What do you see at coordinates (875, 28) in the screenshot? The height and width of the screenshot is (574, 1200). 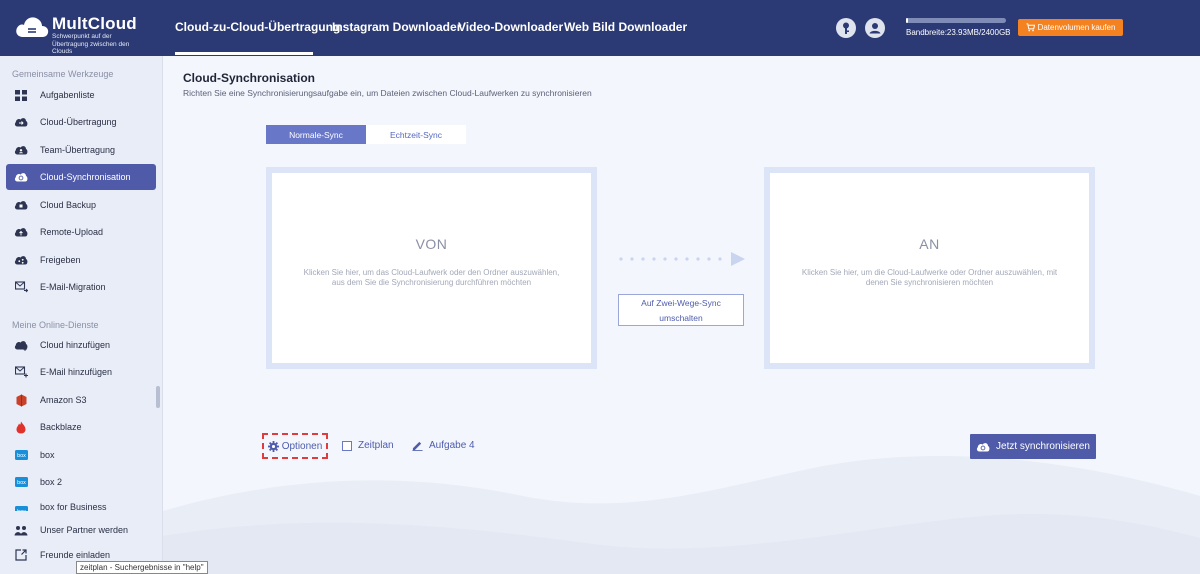 I see `user-icon` at bounding box center [875, 28].